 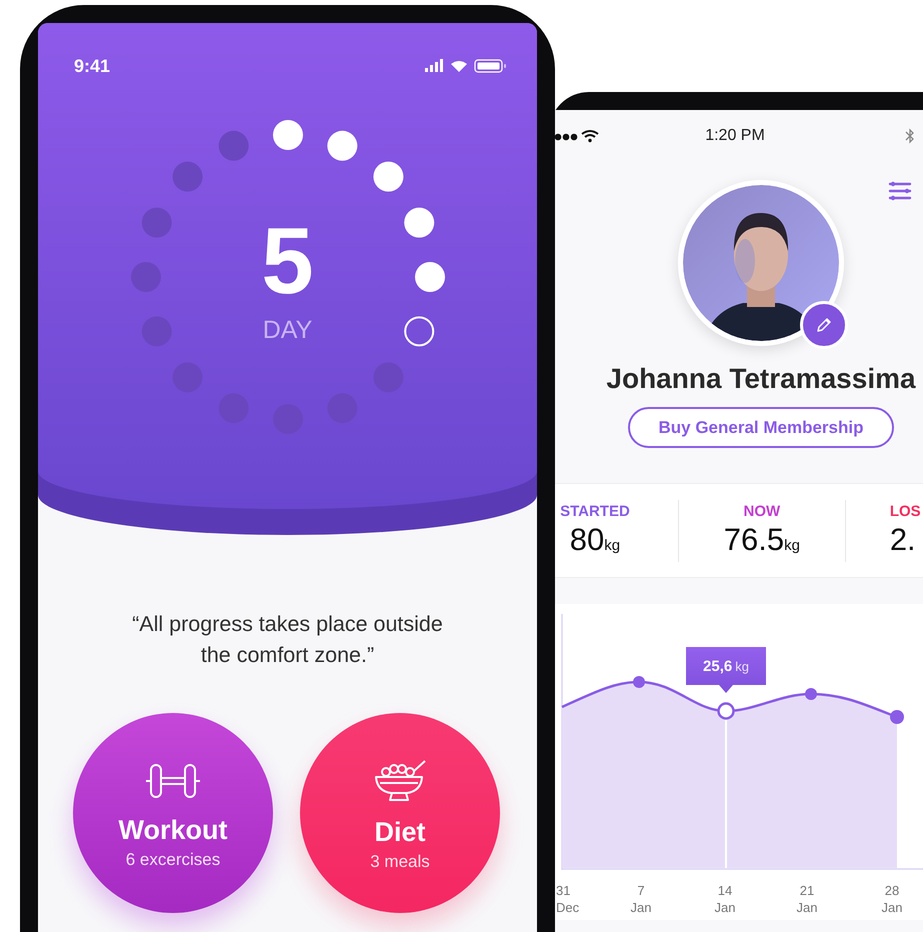 What do you see at coordinates (762, 540) in the screenshot?
I see `stat-value: 76.5kg` at bounding box center [762, 540].